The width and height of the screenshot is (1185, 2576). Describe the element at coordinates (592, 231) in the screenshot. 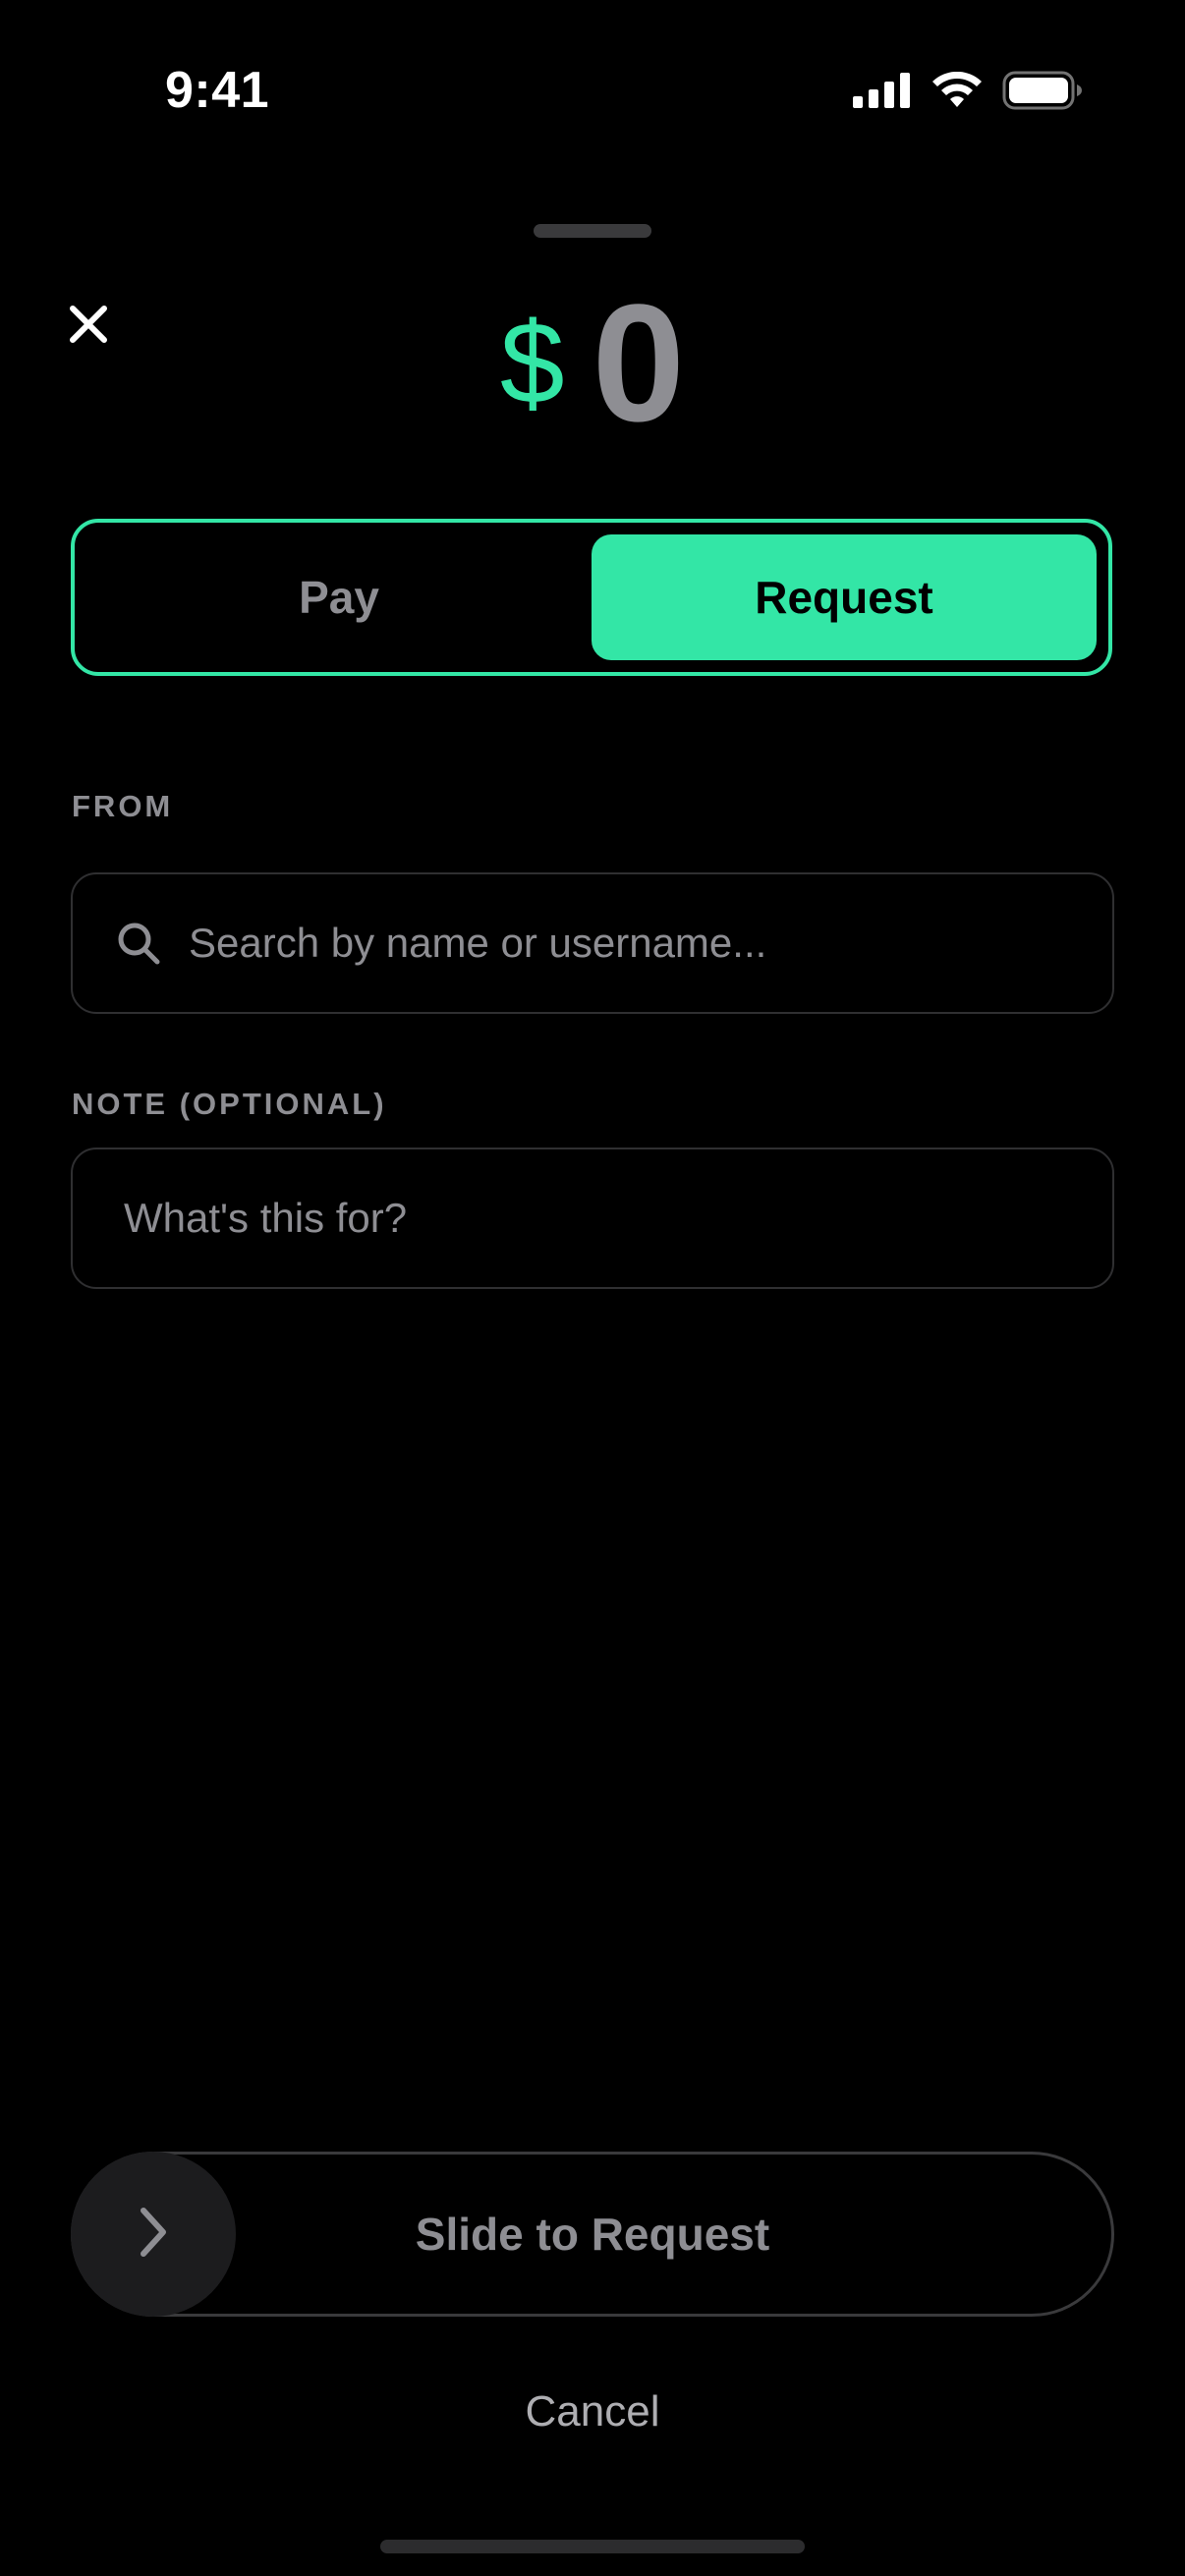

I see `sheet-grabber` at that location.